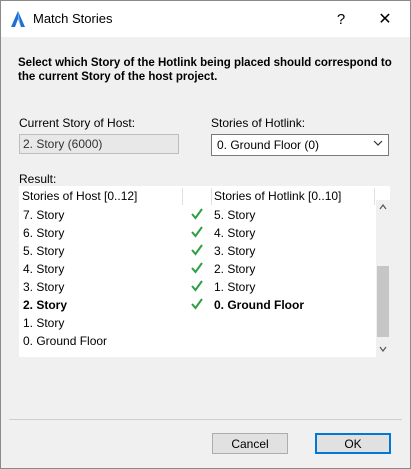 This screenshot has width=411, height=469. I want to click on result-label: Result:, so click(38, 179).